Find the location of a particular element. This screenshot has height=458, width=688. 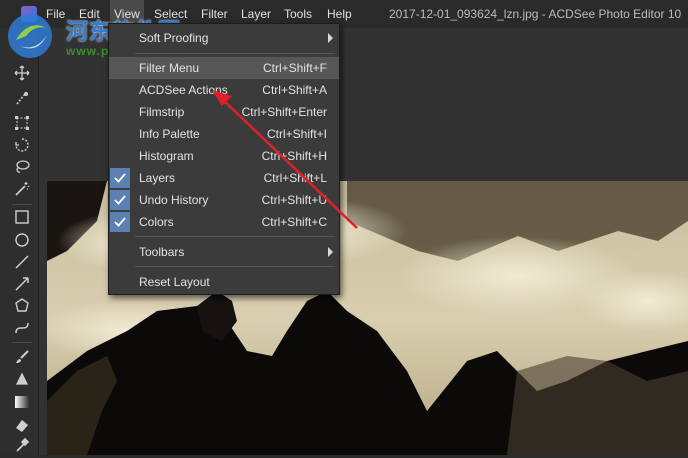

menu-item-shortcut: Ctrl+Shift+A is located at coordinates (294, 90).